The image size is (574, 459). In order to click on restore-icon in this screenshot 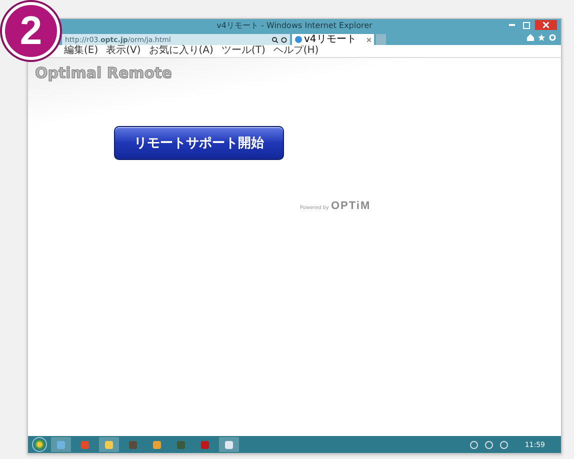, I will do `click(526, 25)`.